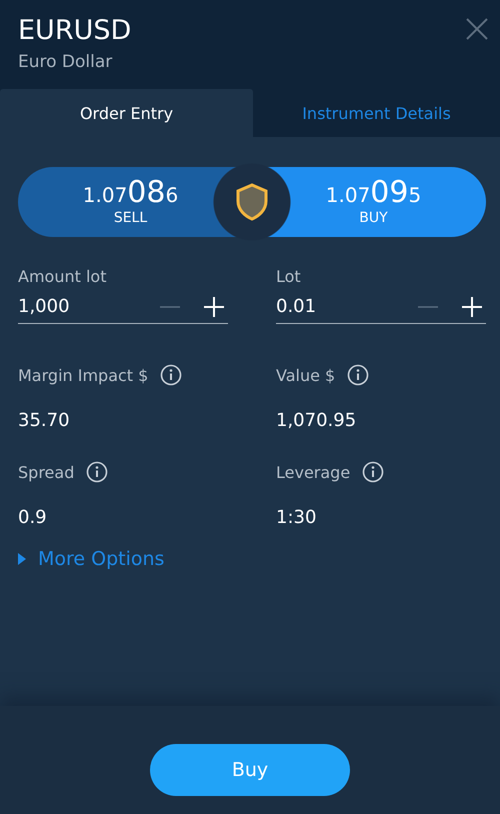 This screenshot has height=814, width=500. I want to click on shield-icon, so click(252, 202).